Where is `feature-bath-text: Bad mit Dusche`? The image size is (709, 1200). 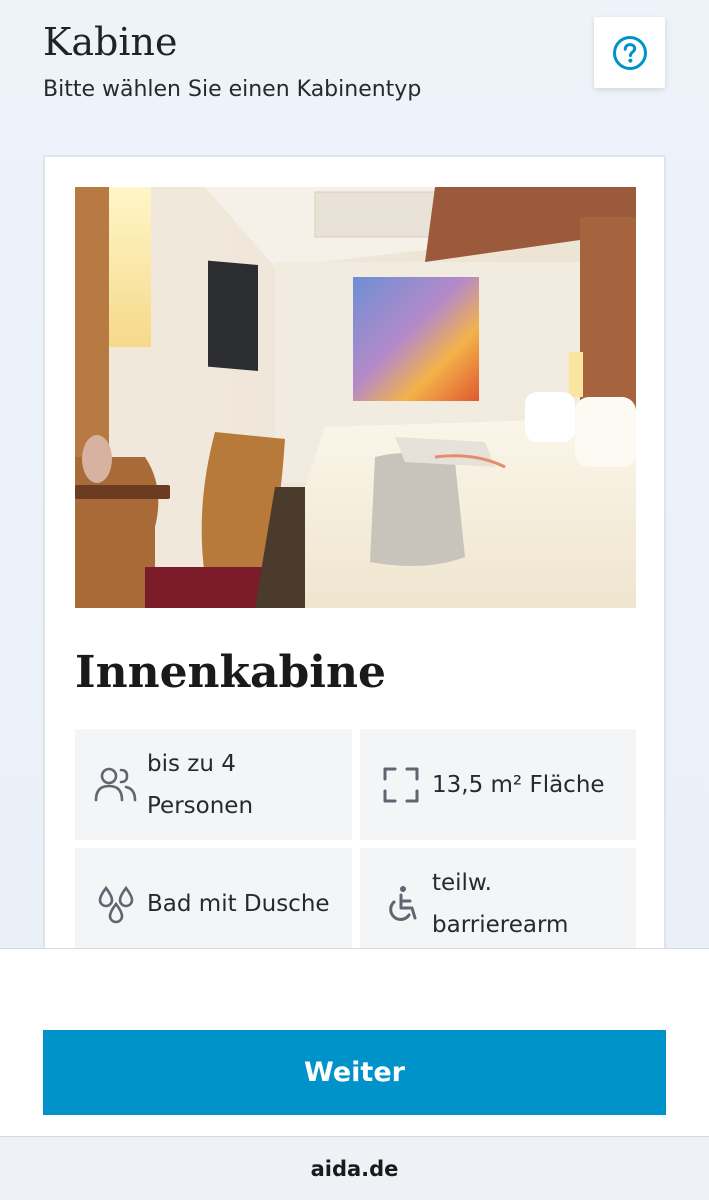
feature-bath-text: Bad mit Dusche is located at coordinates (238, 903).